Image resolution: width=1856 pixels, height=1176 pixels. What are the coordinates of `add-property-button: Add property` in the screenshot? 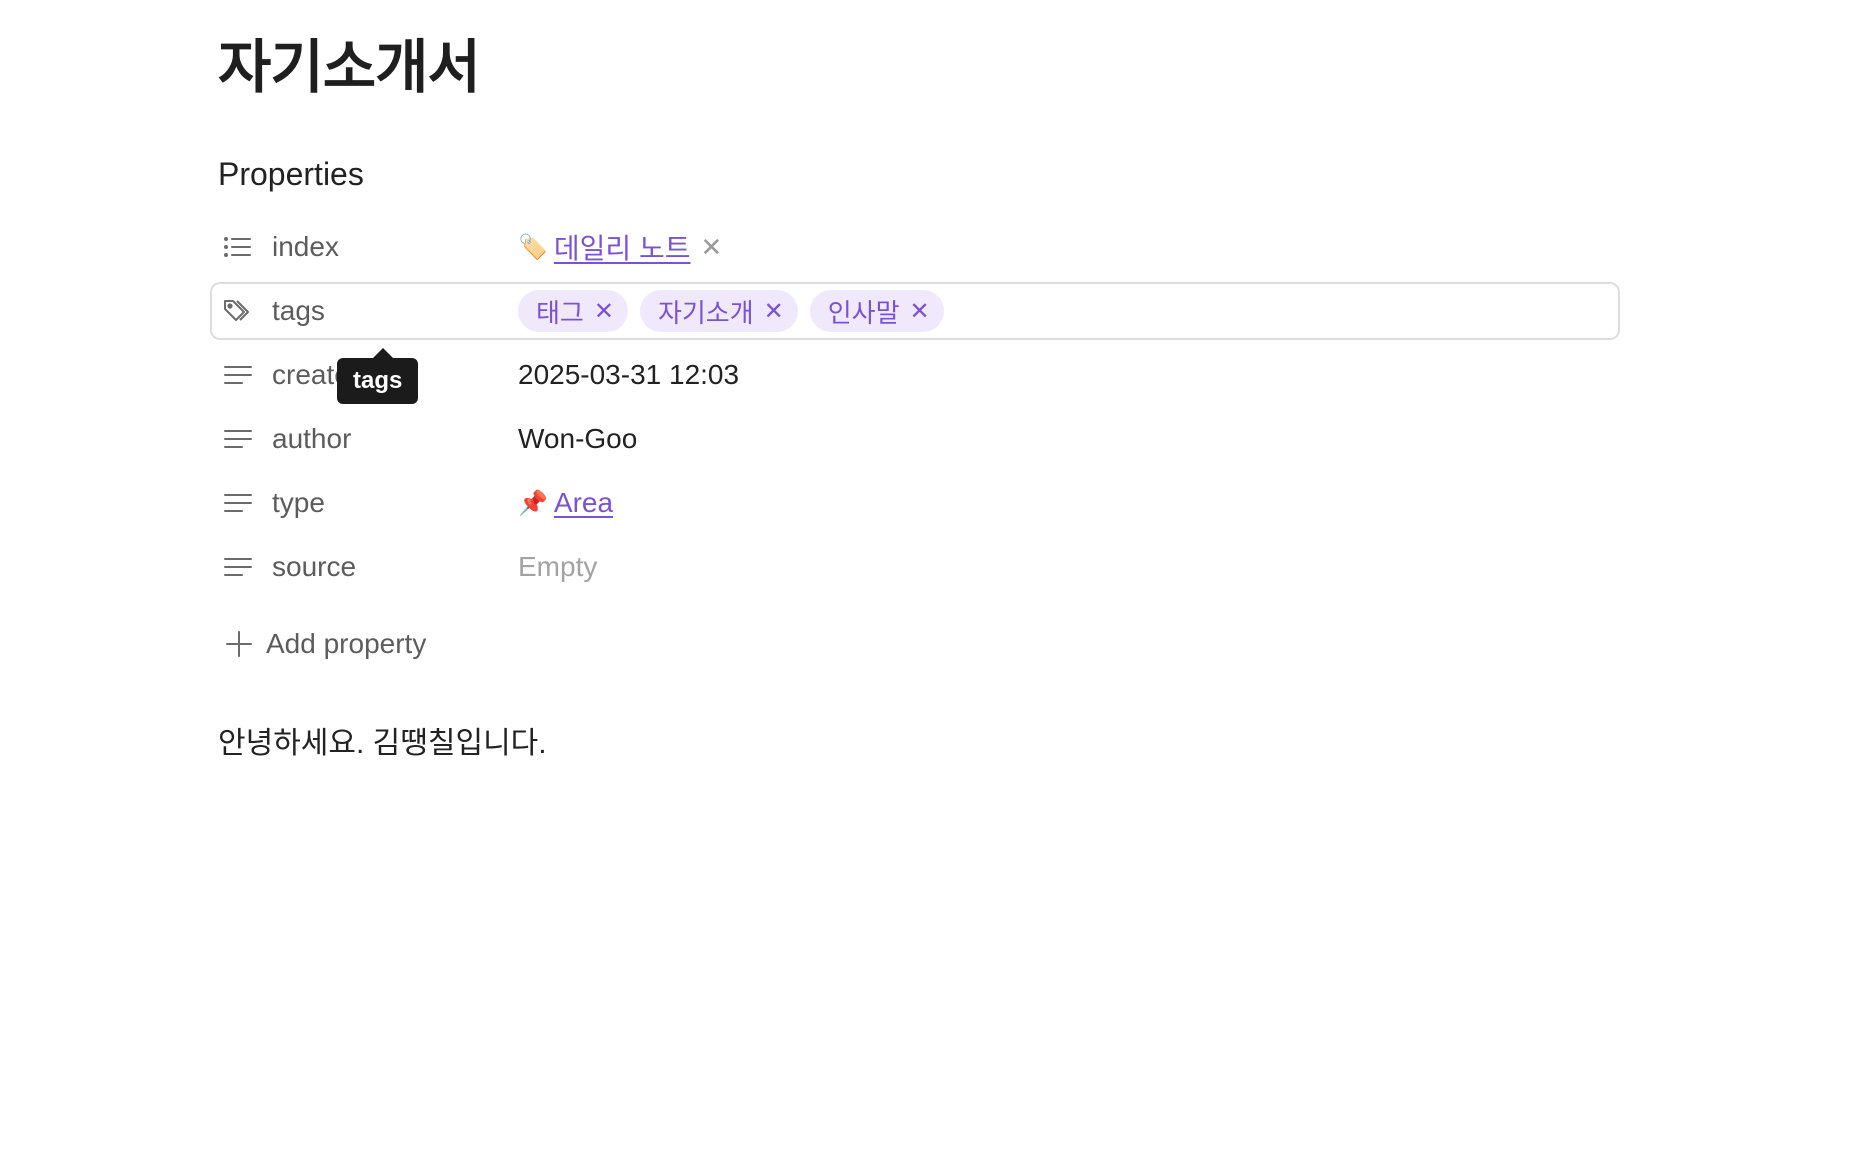 It's located at (325, 644).